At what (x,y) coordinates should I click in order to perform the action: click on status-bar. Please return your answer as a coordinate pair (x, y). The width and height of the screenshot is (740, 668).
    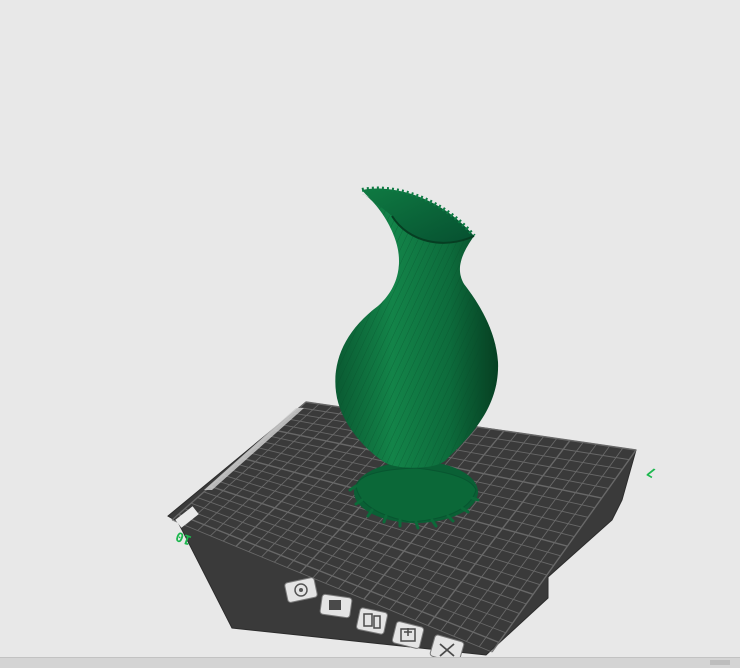
    Looking at the image, I should click on (370, 662).